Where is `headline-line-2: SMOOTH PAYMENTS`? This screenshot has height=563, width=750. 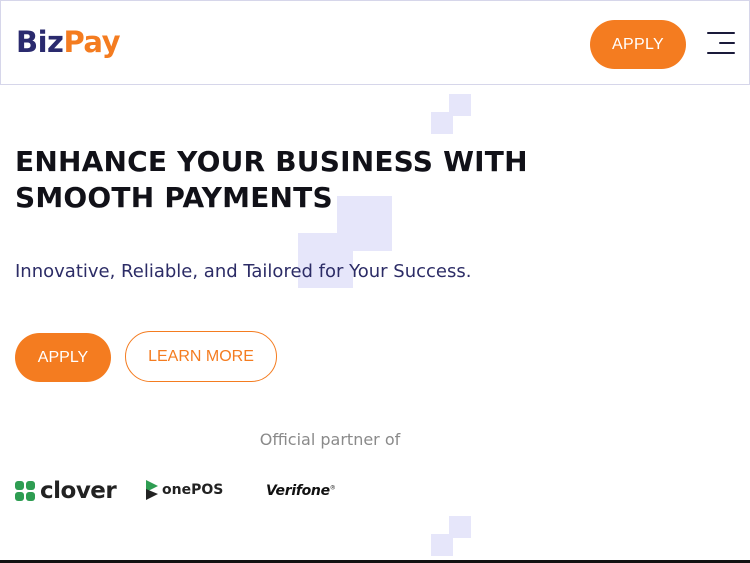 headline-line-2: SMOOTH PAYMENTS is located at coordinates (174, 197).